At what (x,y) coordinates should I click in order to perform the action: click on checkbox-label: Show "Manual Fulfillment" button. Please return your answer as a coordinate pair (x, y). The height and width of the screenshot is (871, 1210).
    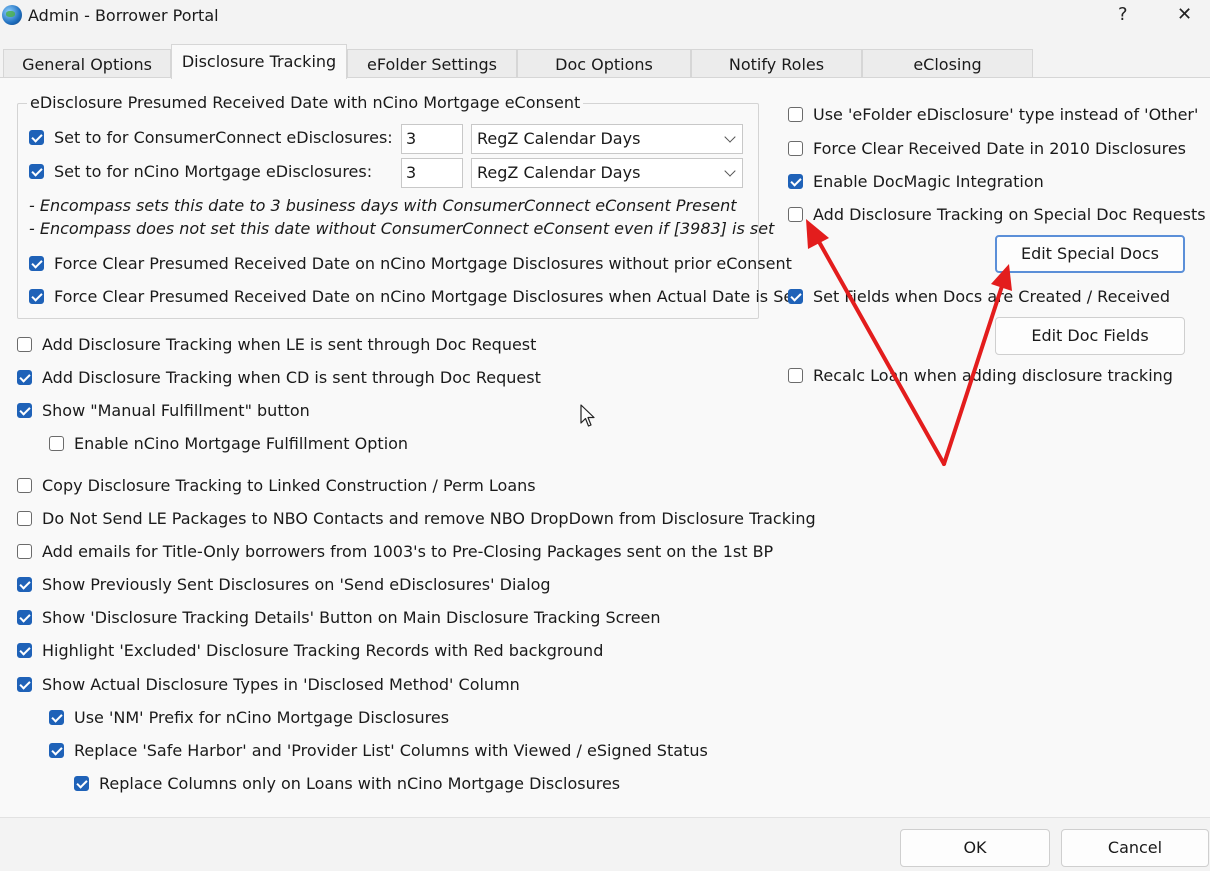
    Looking at the image, I should click on (176, 410).